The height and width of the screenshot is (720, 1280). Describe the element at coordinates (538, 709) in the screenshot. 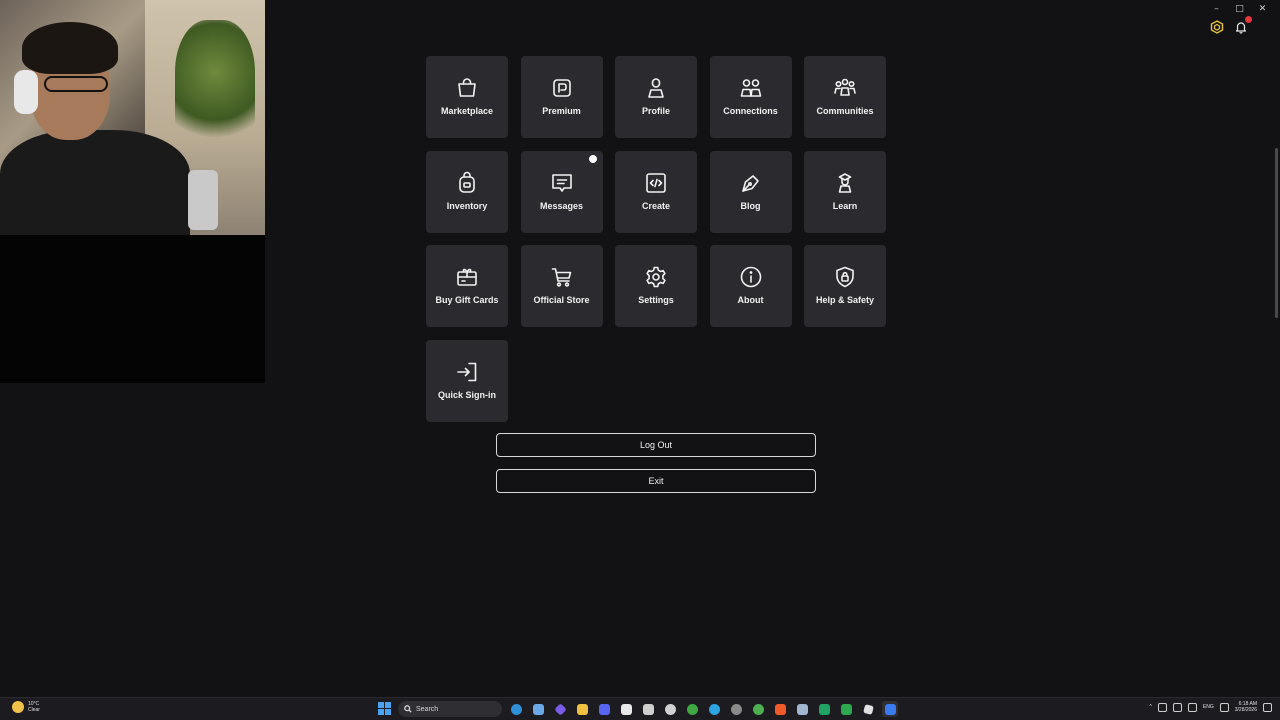

I see `file-manager-icon` at that location.